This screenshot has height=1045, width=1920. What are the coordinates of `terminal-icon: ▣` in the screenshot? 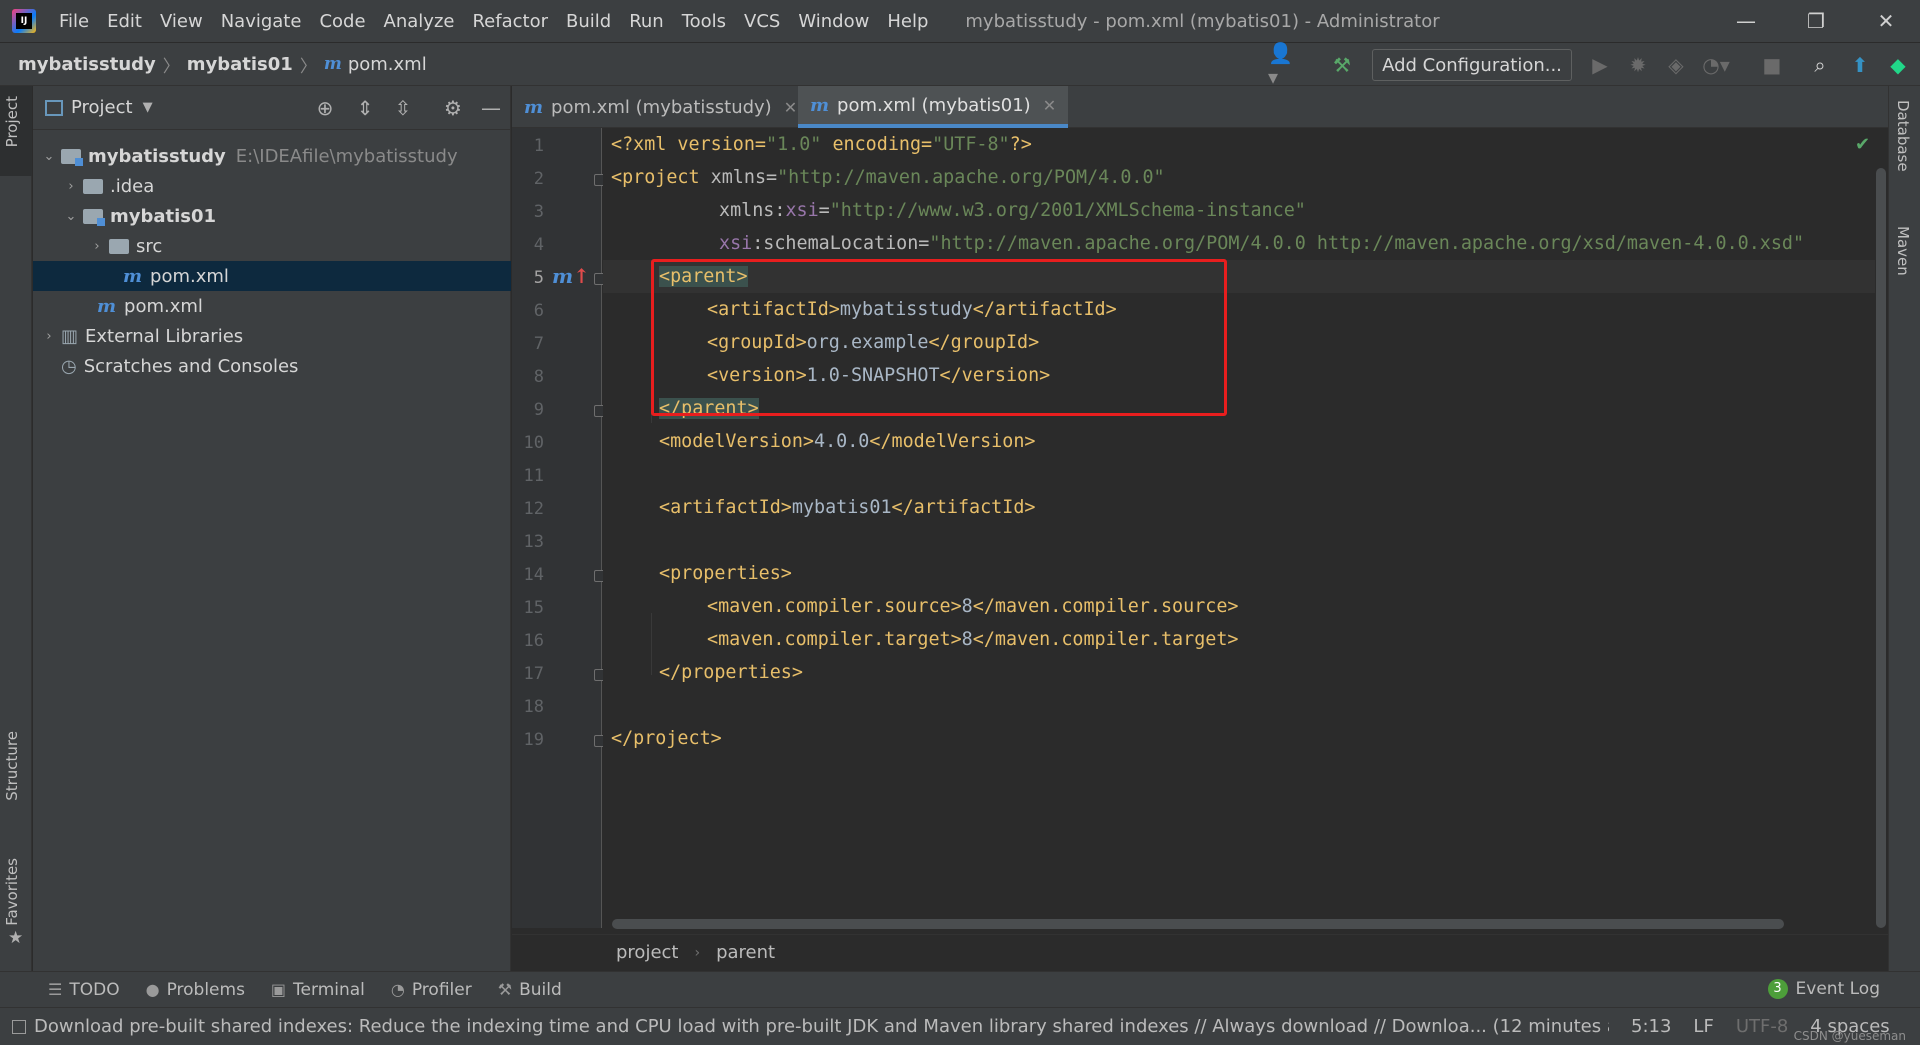 It's located at (278, 989).